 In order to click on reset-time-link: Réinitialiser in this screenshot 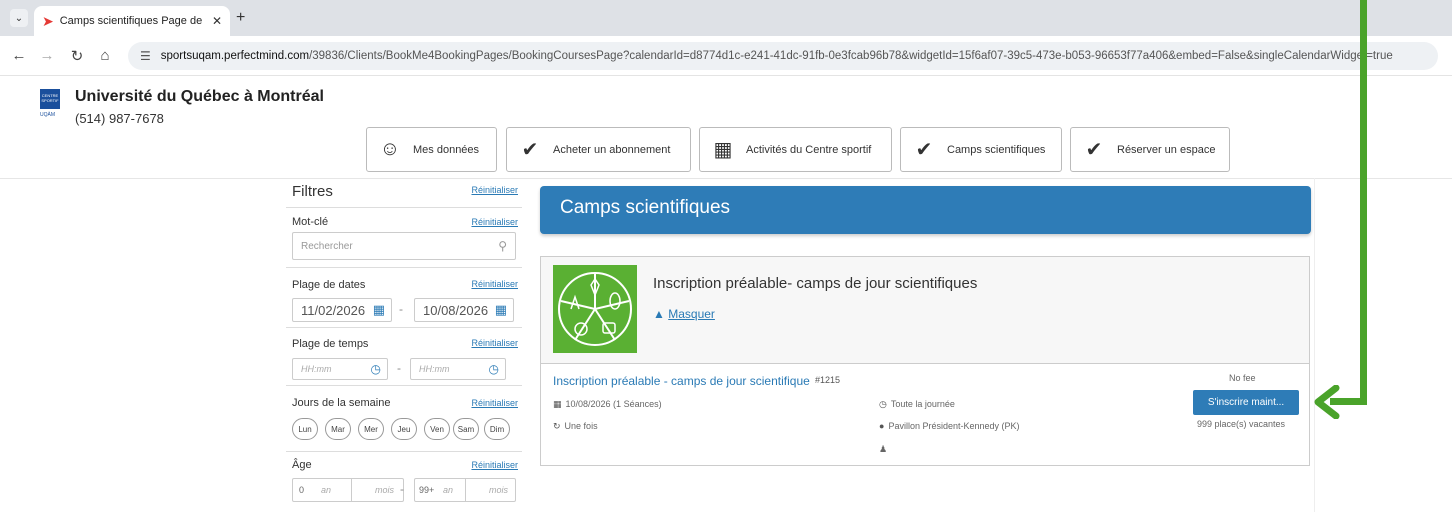, I will do `click(494, 343)`.